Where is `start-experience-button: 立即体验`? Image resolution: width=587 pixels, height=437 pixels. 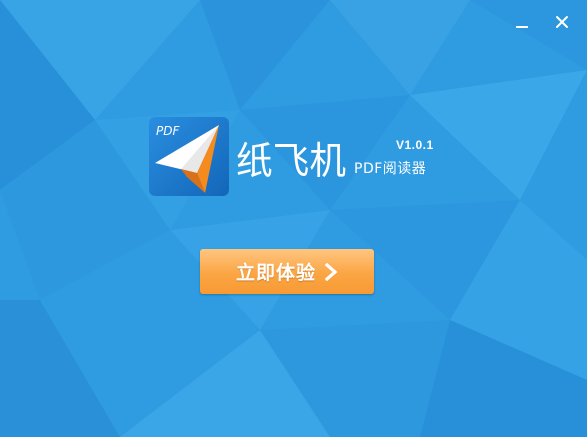
start-experience-button: 立即体验 is located at coordinates (287, 271).